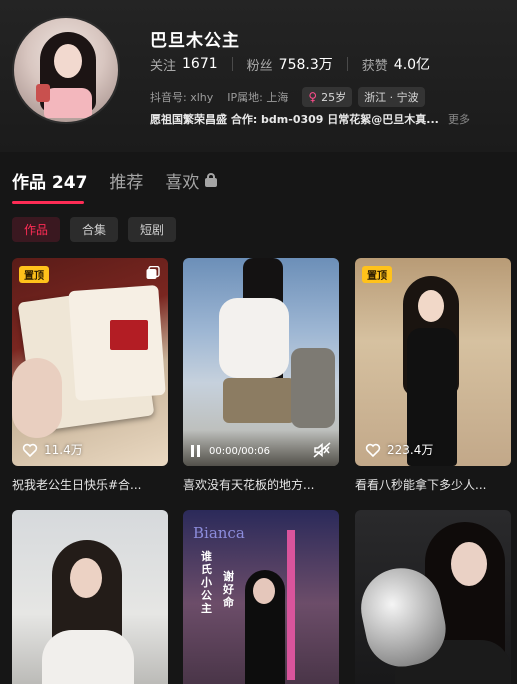  I want to click on ip-location: IP属地: 上海, so click(258, 97).